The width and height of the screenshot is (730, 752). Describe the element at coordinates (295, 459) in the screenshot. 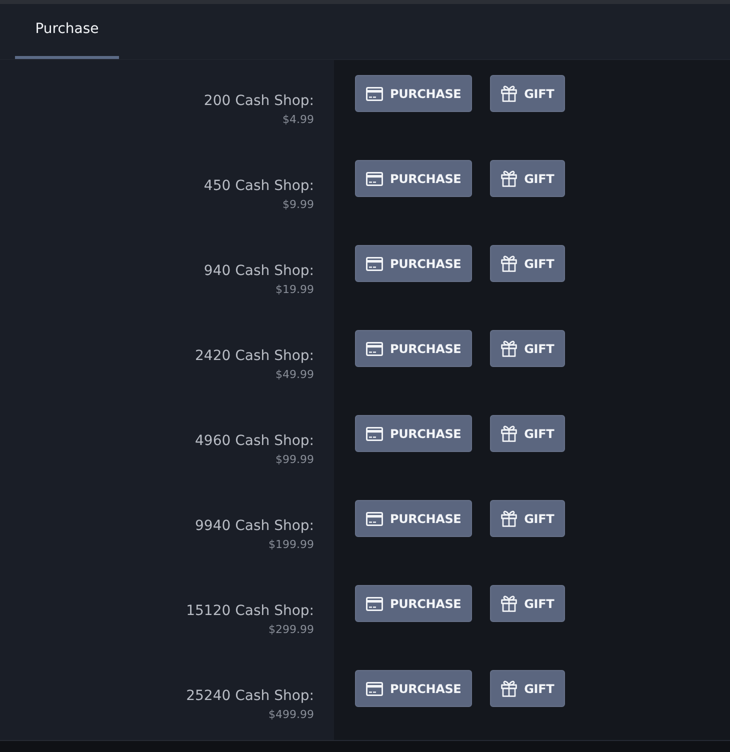

I see `package-price: $99.99` at that location.